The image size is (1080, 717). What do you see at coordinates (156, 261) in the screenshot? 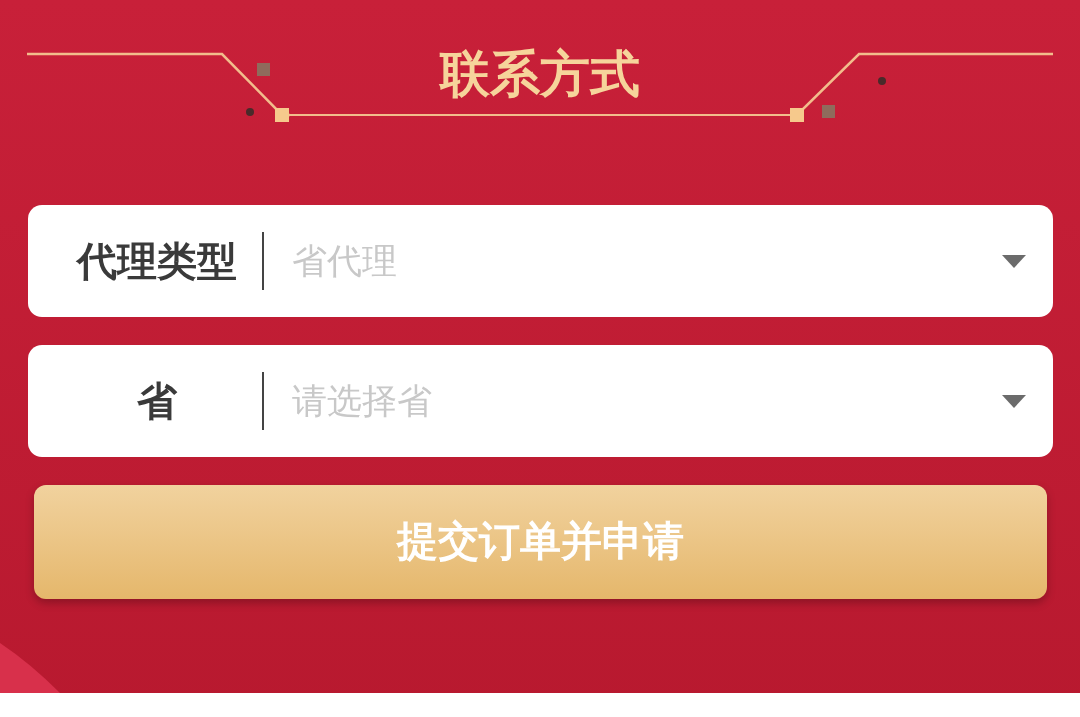
I see `field-label: 代理类型` at bounding box center [156, 261].